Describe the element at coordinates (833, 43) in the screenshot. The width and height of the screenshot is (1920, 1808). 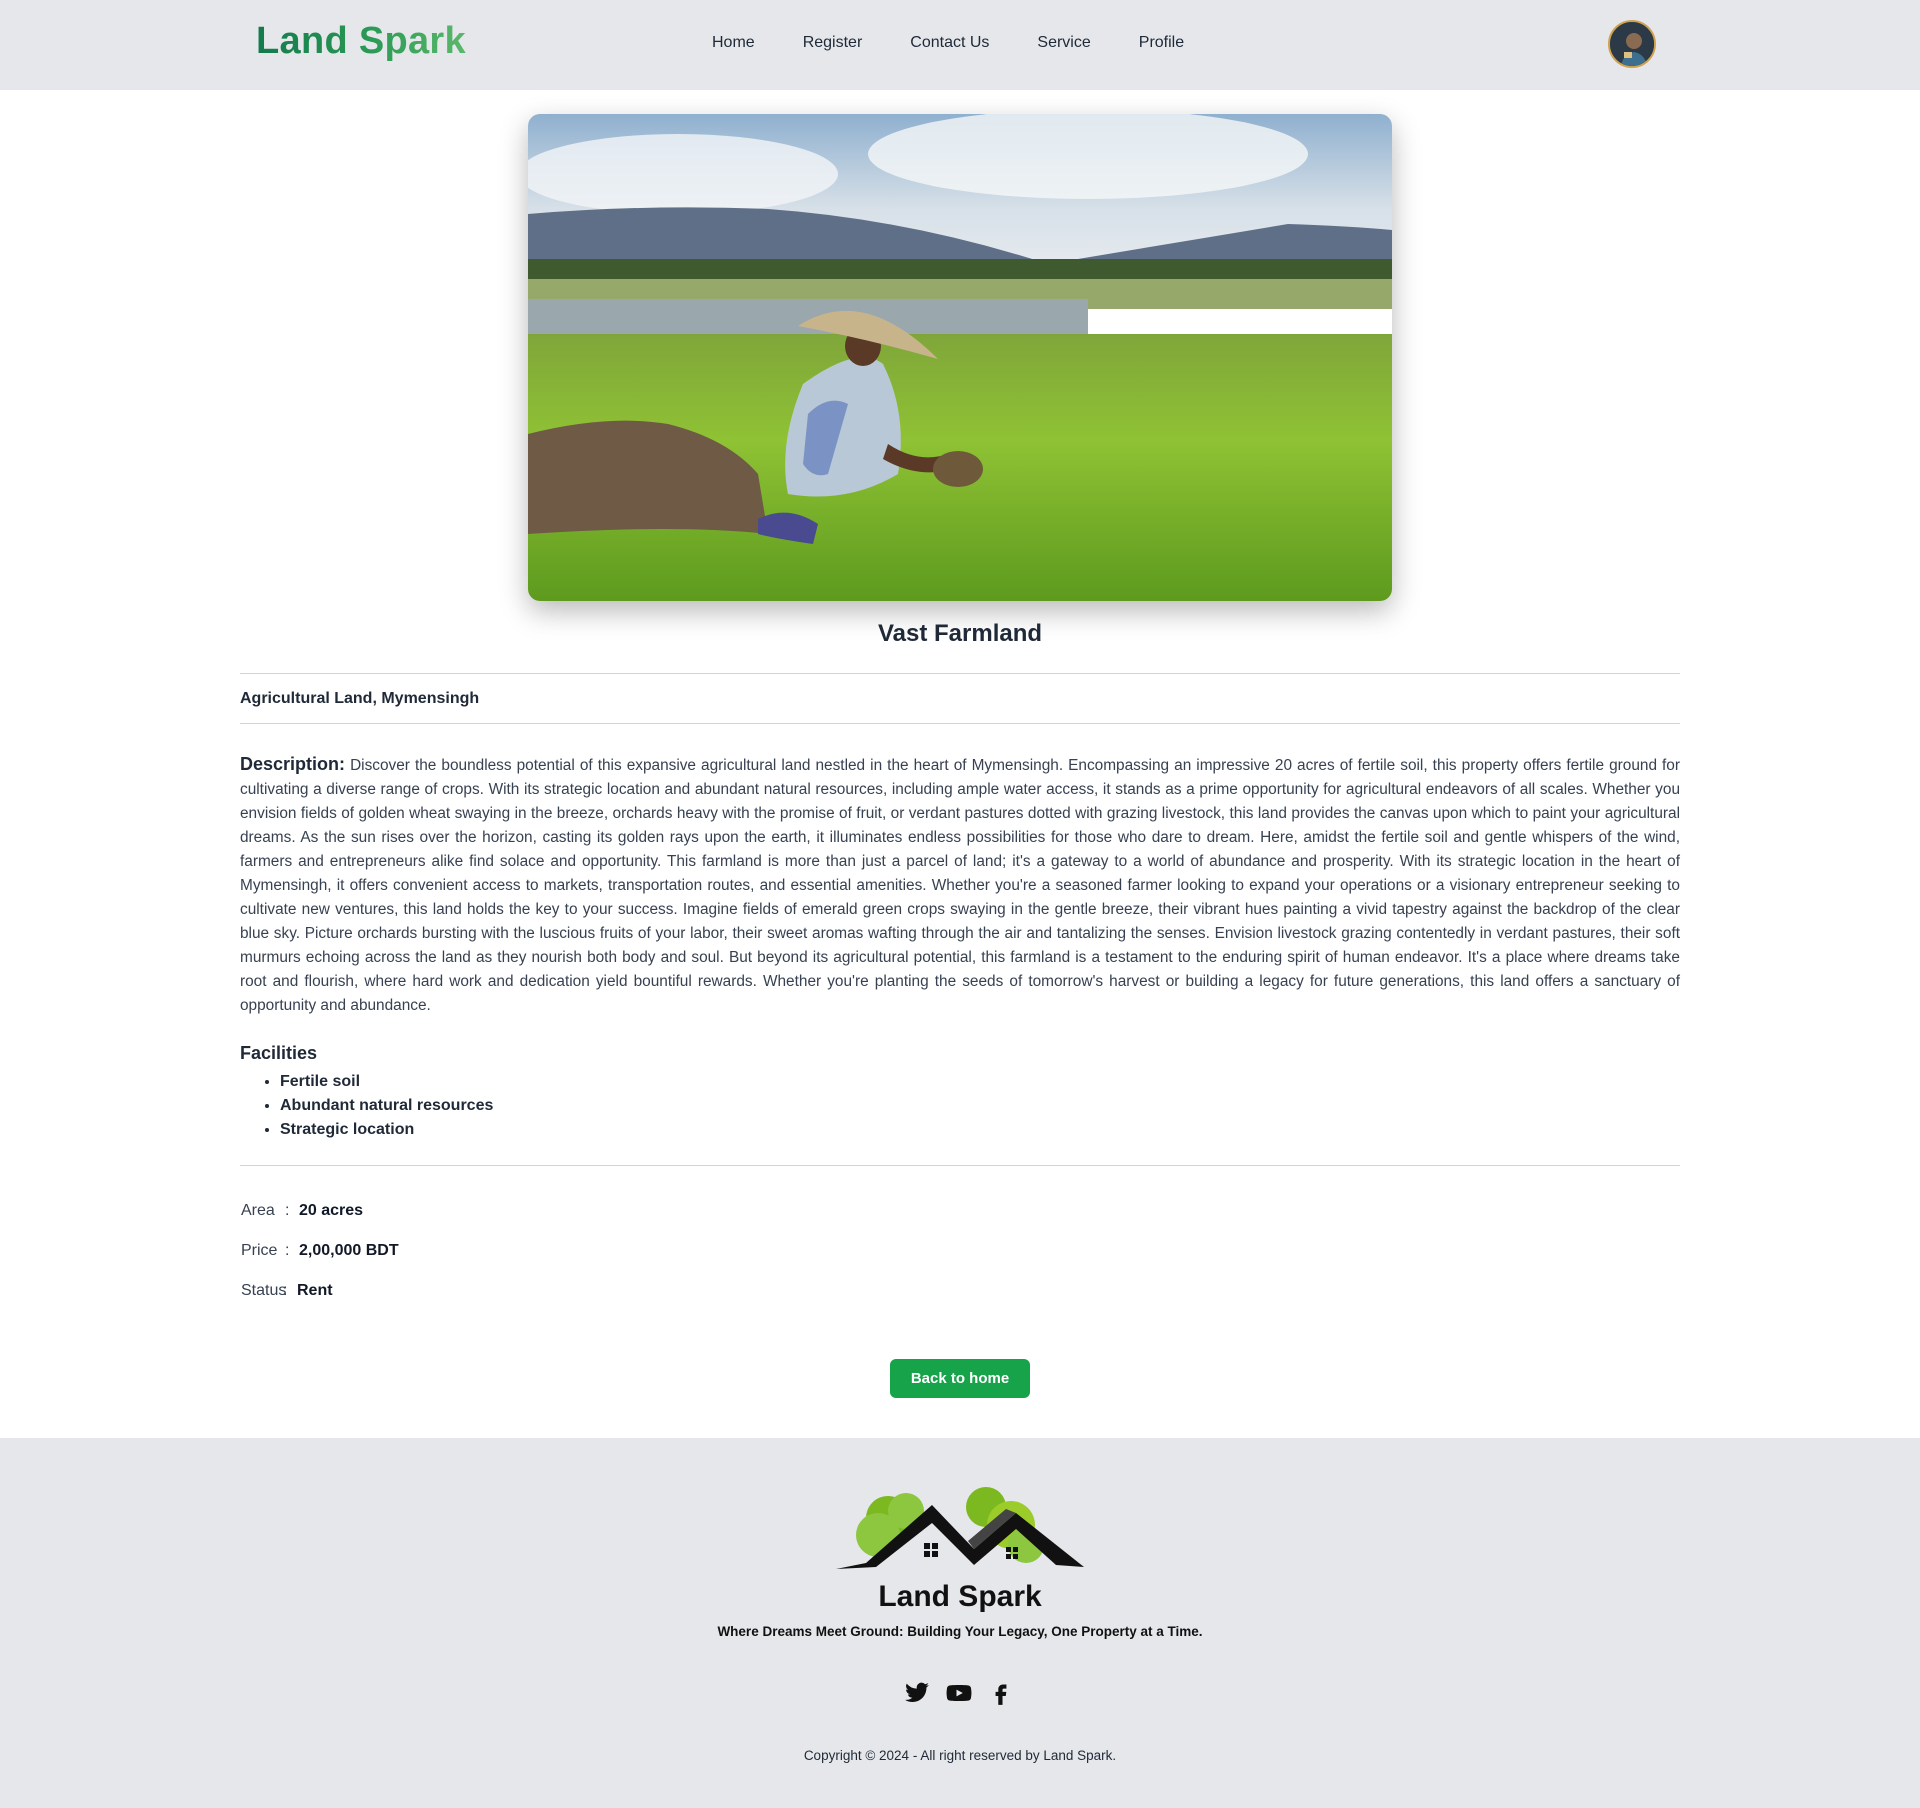
I see `nav-link-register: Register` at that location.